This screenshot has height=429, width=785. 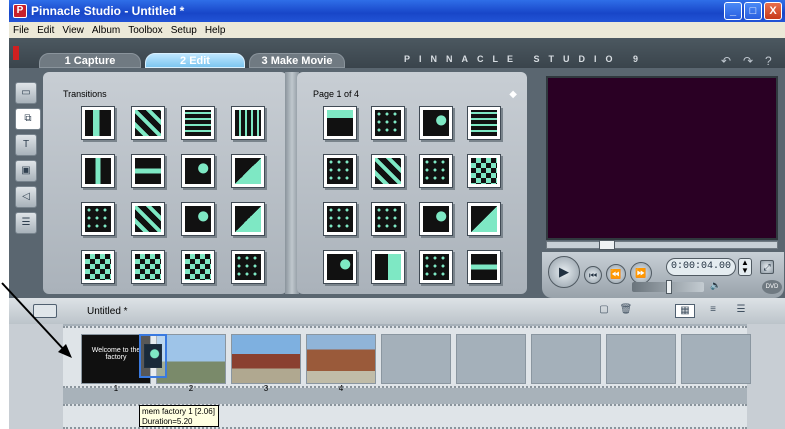 I want to click on transition-grid-right, so click(x=414, y=198).